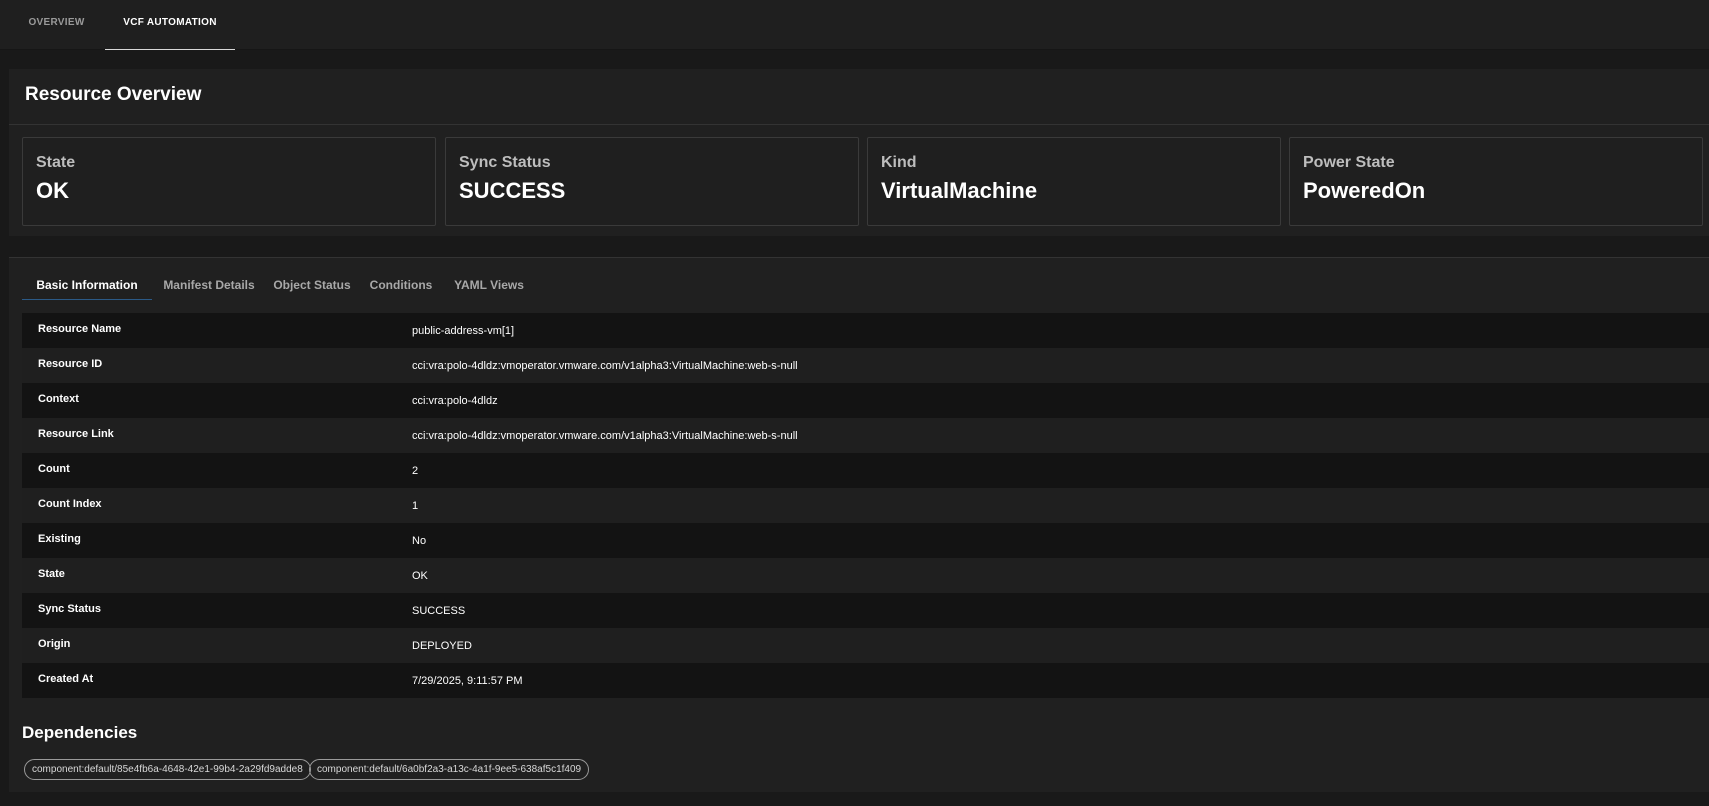 The image size is (1709, 806). What do you see at coordinates (170, 25) in the screenshot?
I see `tab-vcf-automation: VCF AUTOMATION` at bounding box center [170, 25].